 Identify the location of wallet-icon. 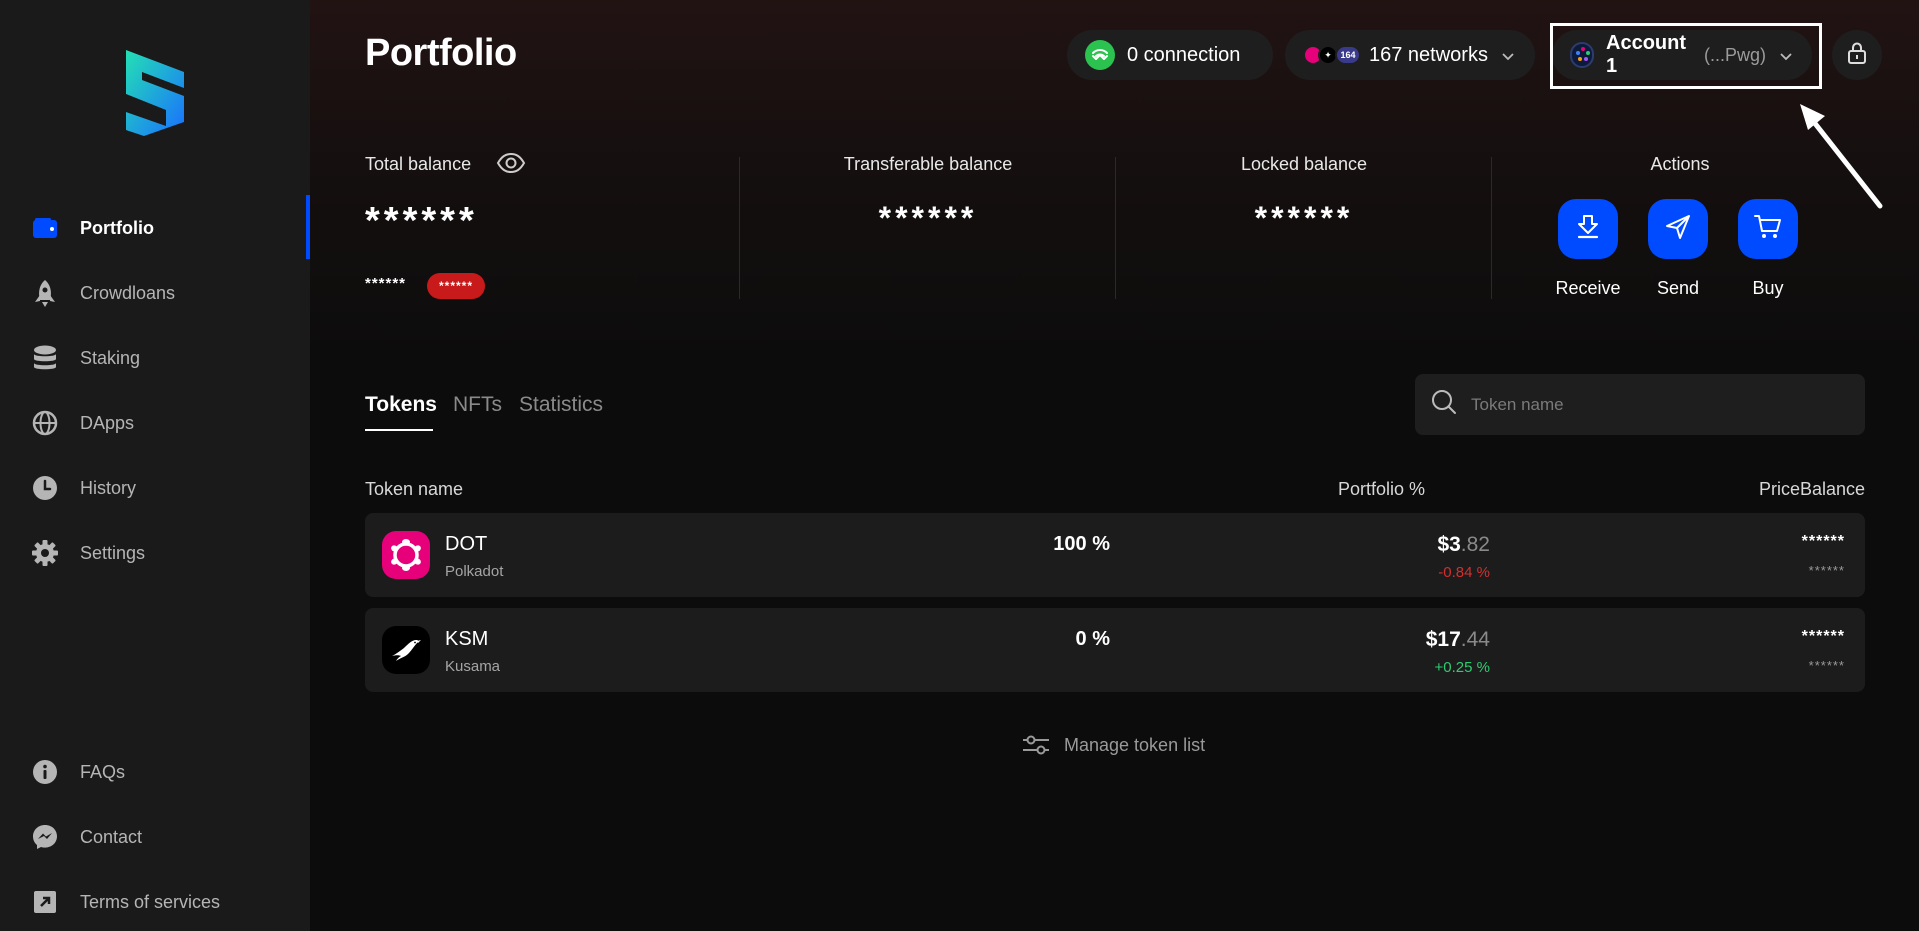
(45, 228).